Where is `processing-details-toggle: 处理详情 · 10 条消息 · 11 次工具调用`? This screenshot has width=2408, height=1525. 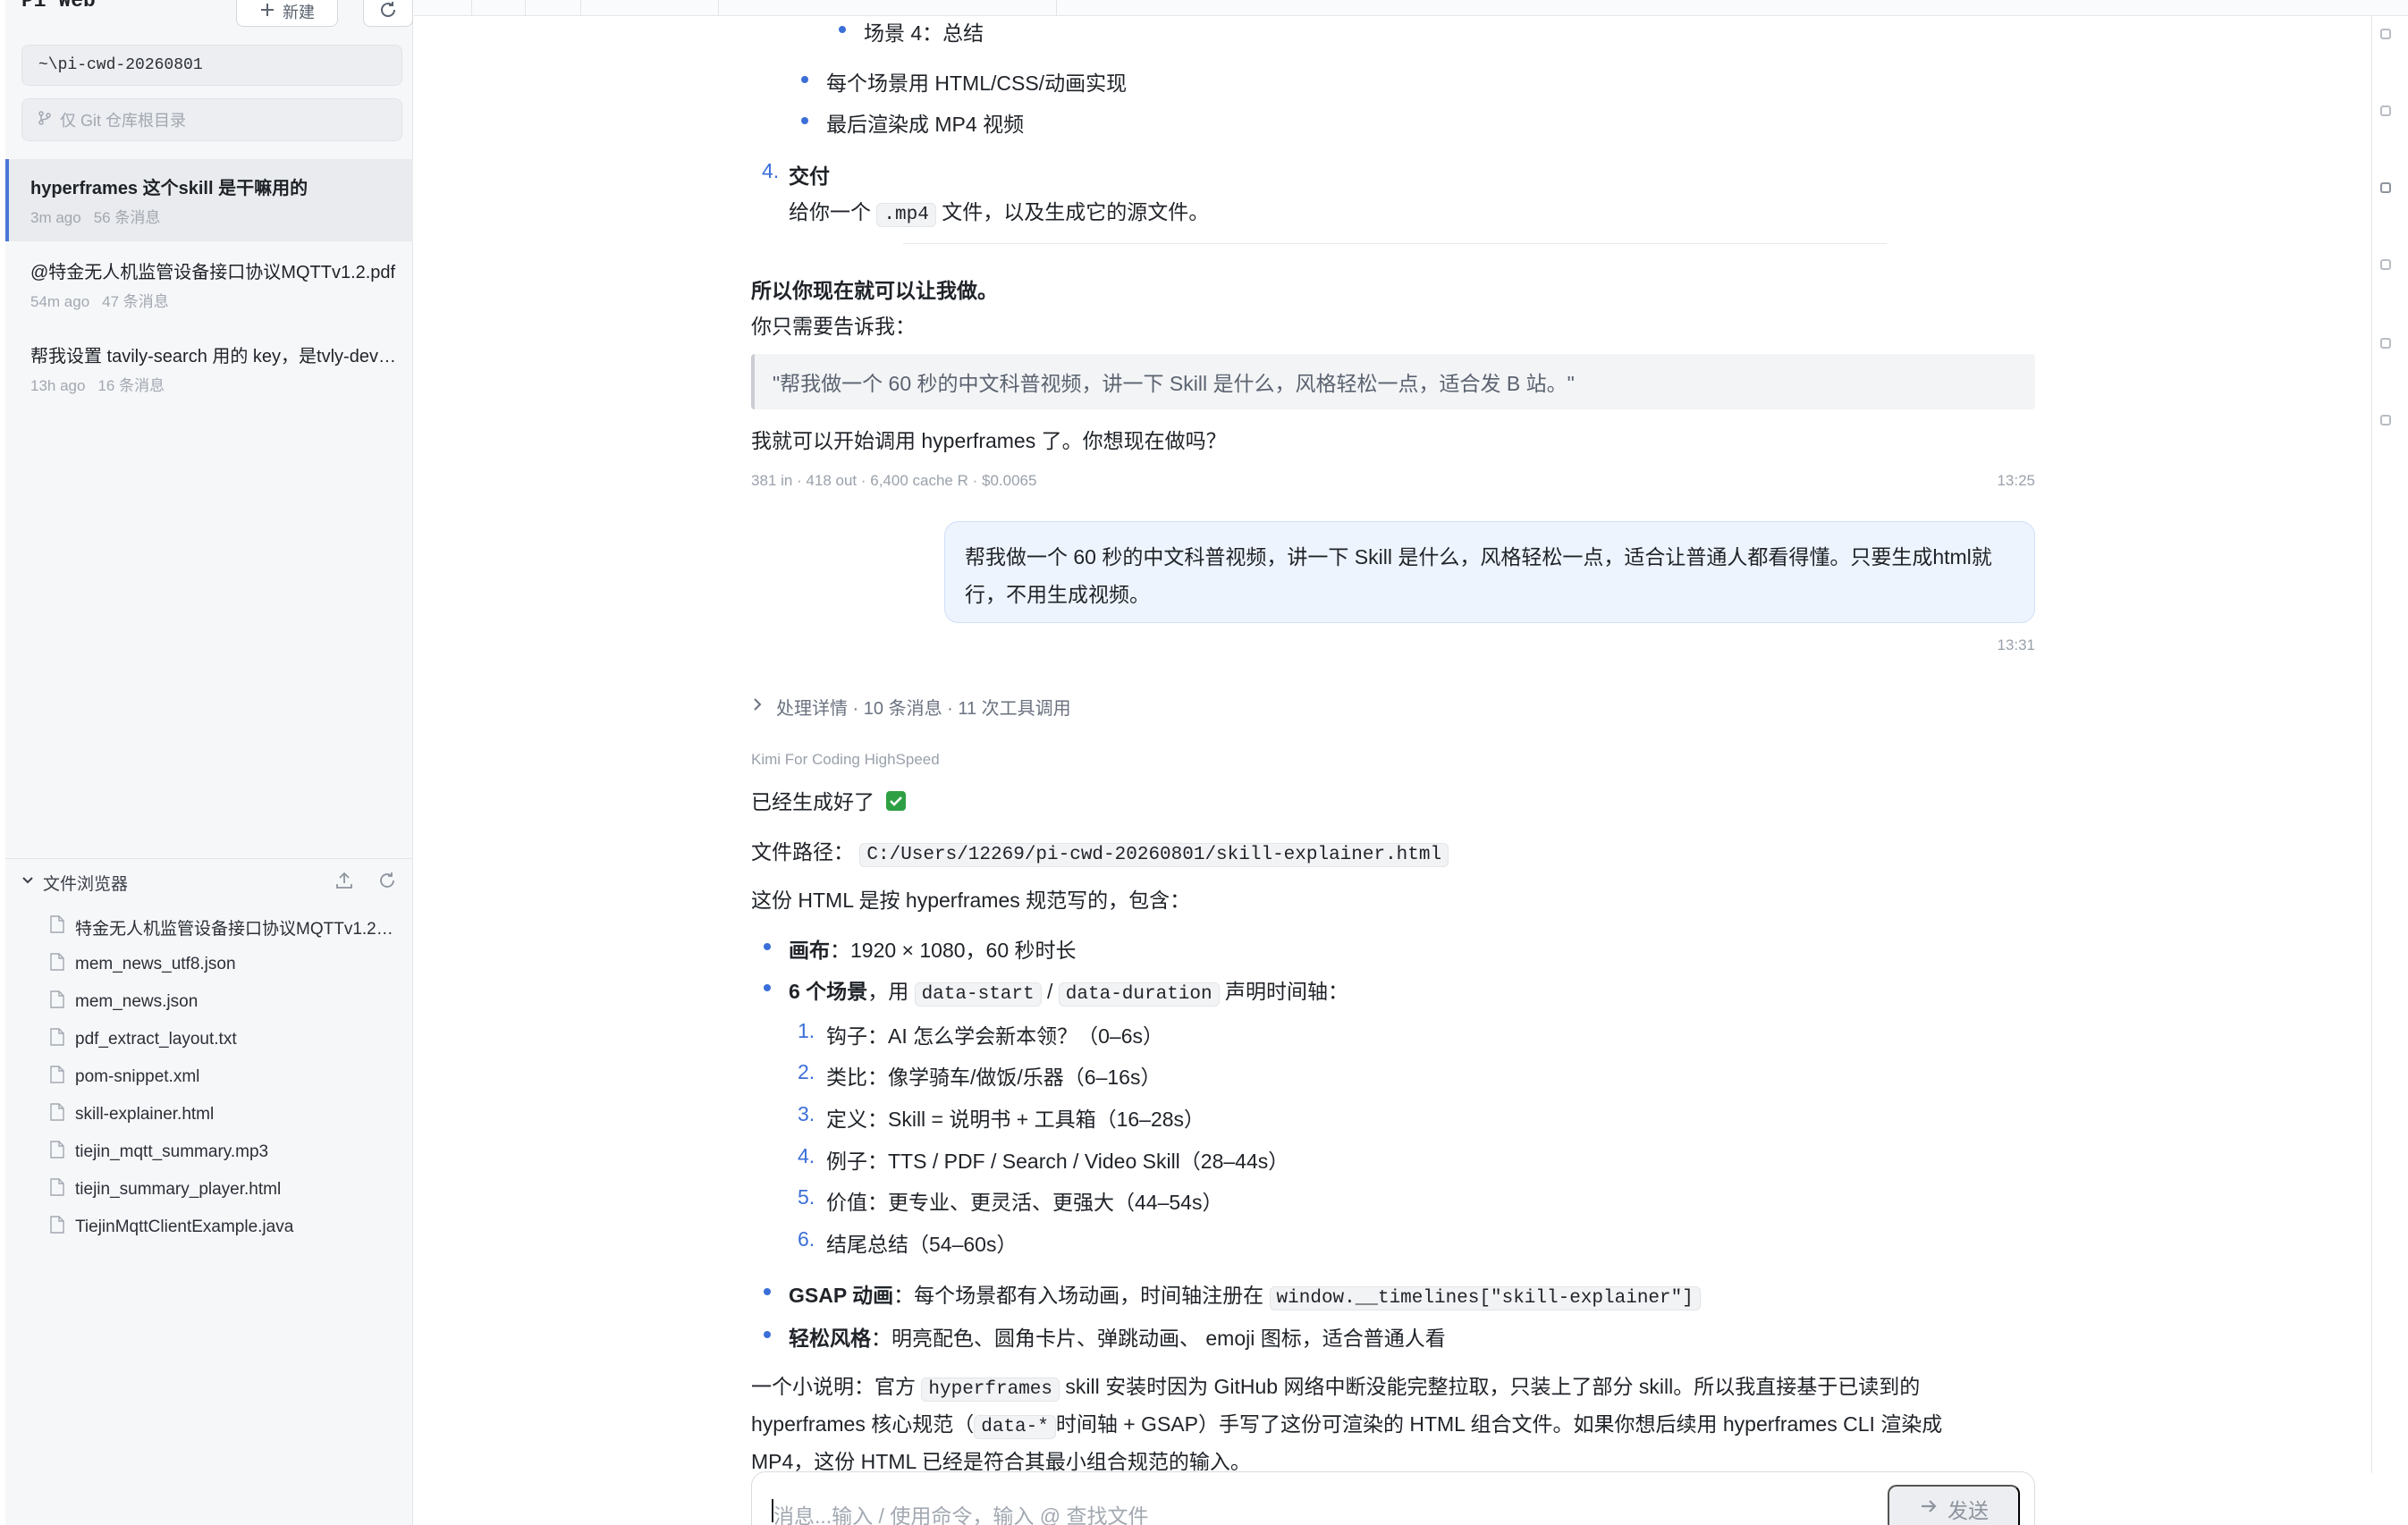 processing-details-toggle: 处理详情 · 10 条消息 · 11 次工具调用 is located at coordinates (911, 707).